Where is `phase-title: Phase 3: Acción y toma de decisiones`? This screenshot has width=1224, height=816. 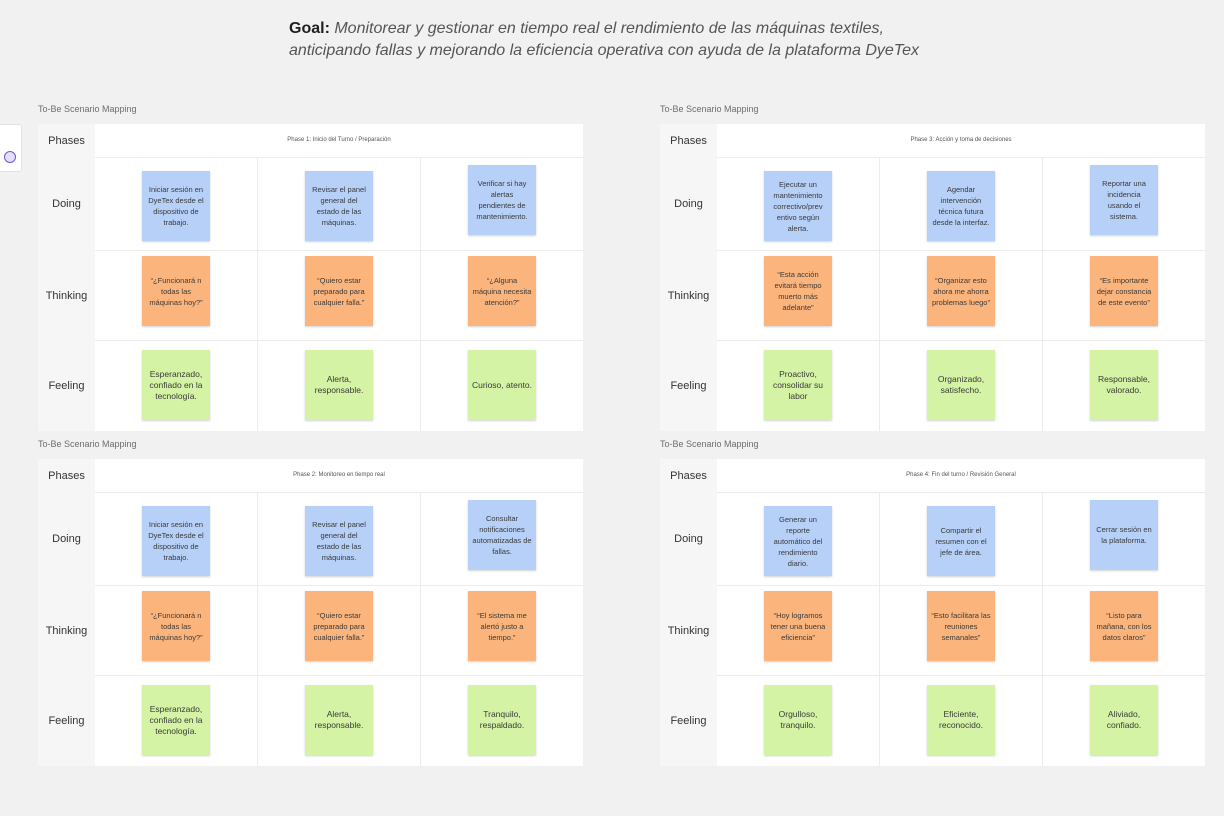
phase-title: Phase 3: Acción y toma de decisiones is located at coordinates (961, 140).